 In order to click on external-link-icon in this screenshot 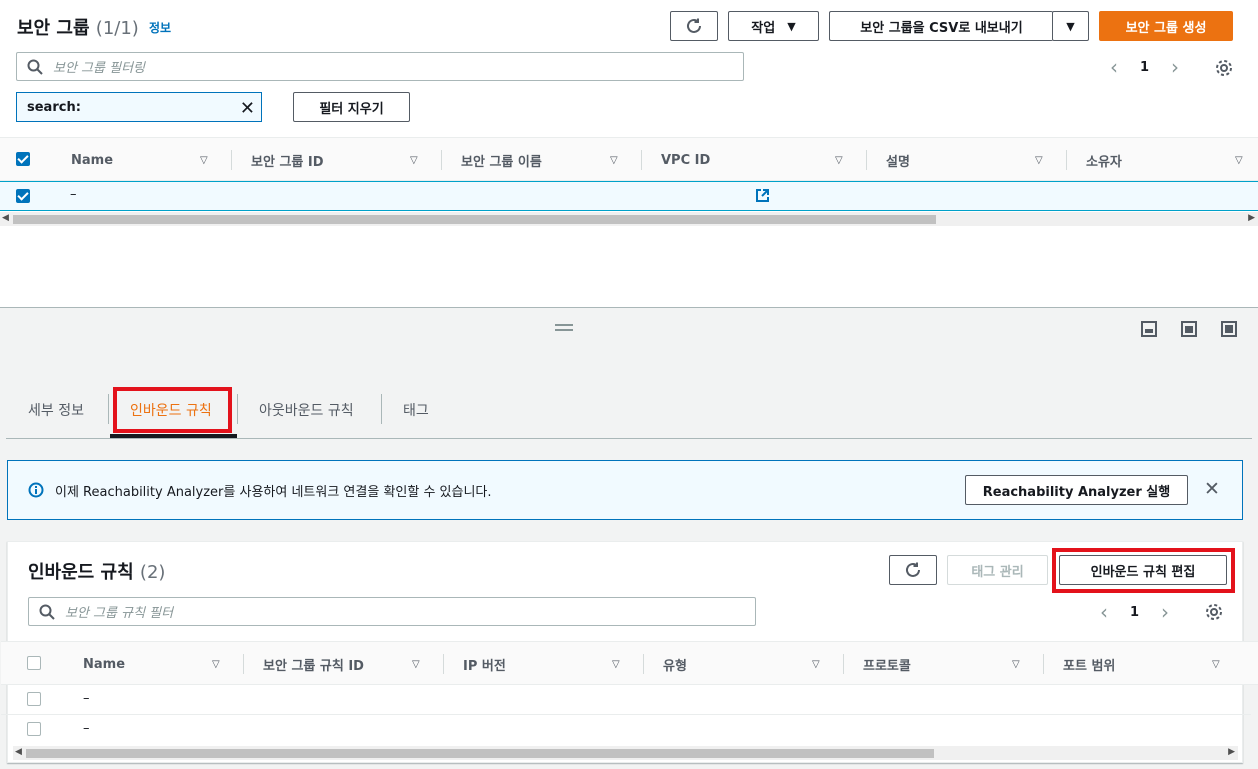, I will do `click(762, 195)`.